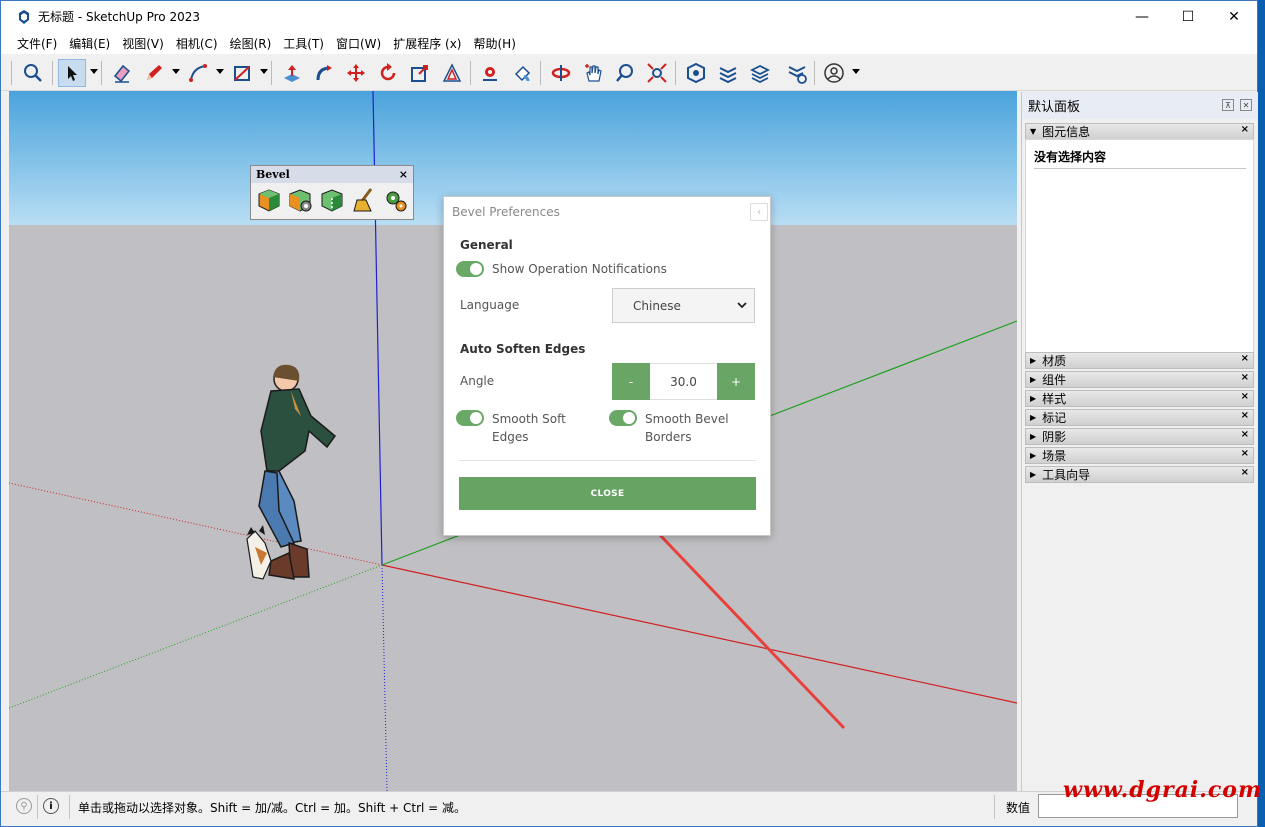 This screenshot has height=827, width=1265. What do you see at coordinates (736, 381) in the screenshot?
I see `angle-increment-button: +` at bounding box center [736, 381].